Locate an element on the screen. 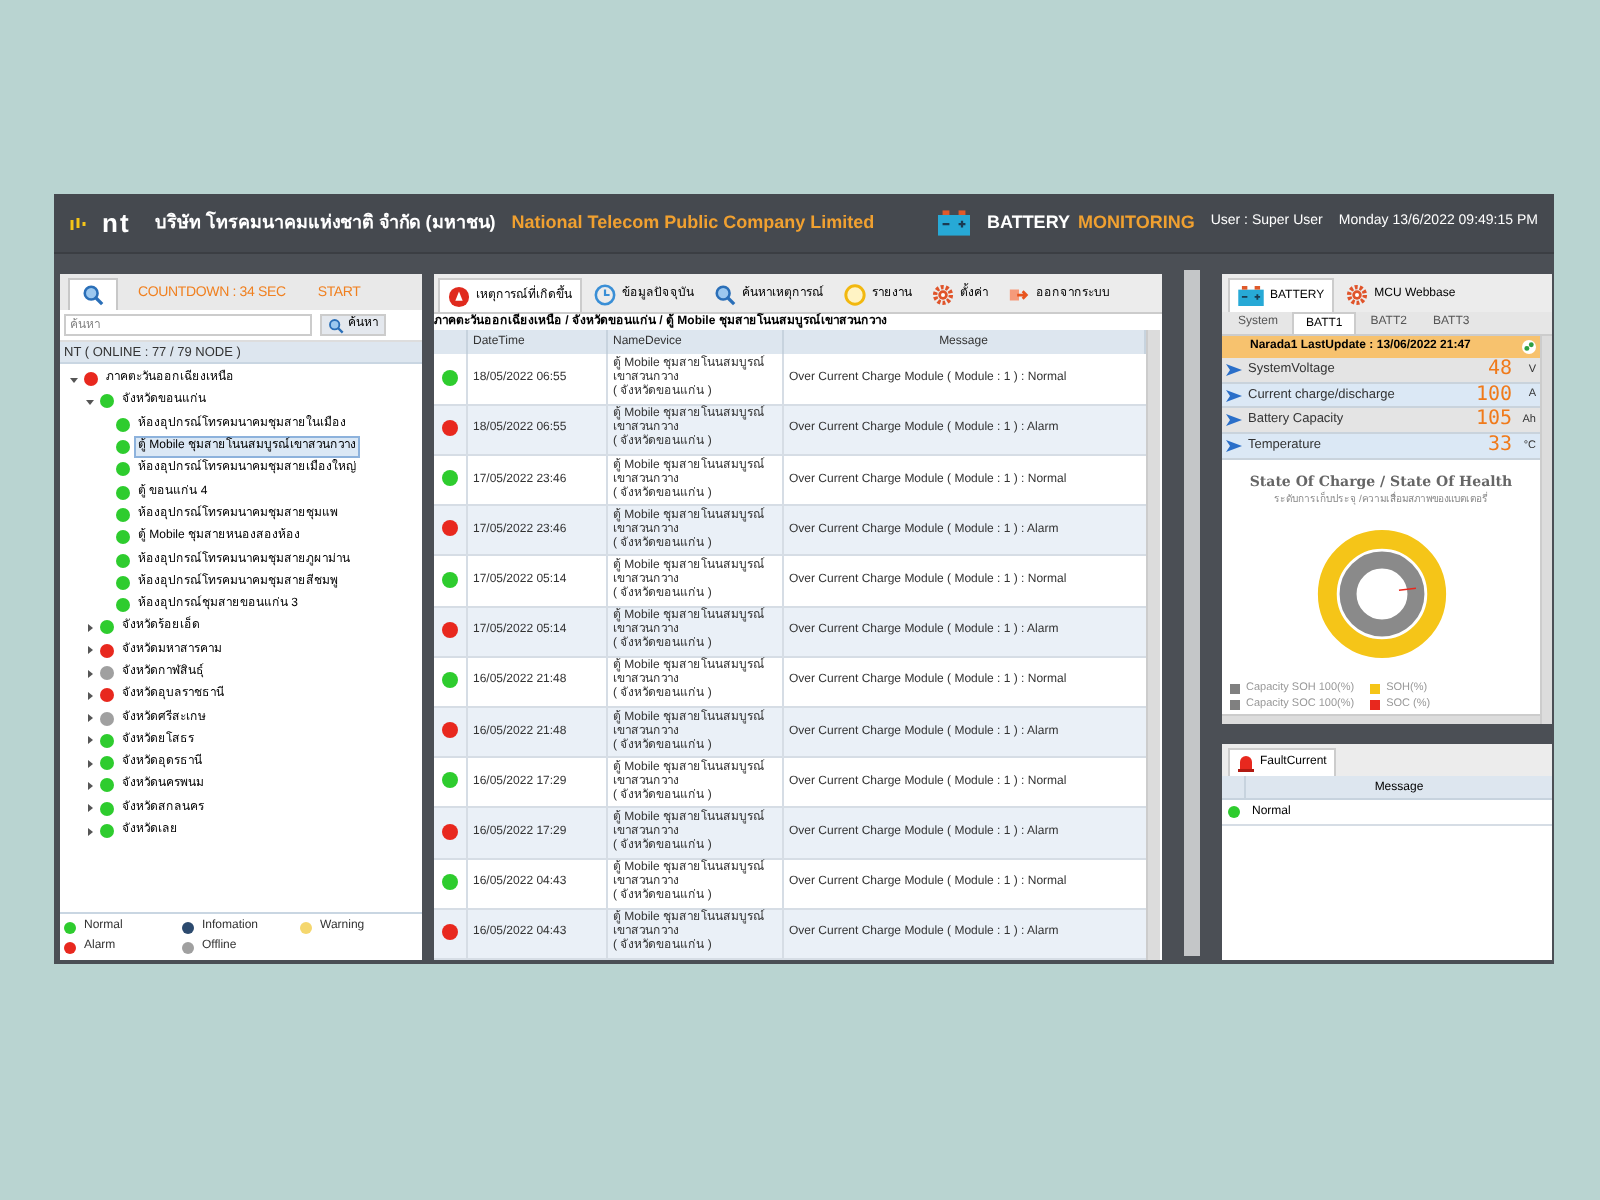 The image size is (1600, 1200). ring-icon is located at coordinates (855, 295).